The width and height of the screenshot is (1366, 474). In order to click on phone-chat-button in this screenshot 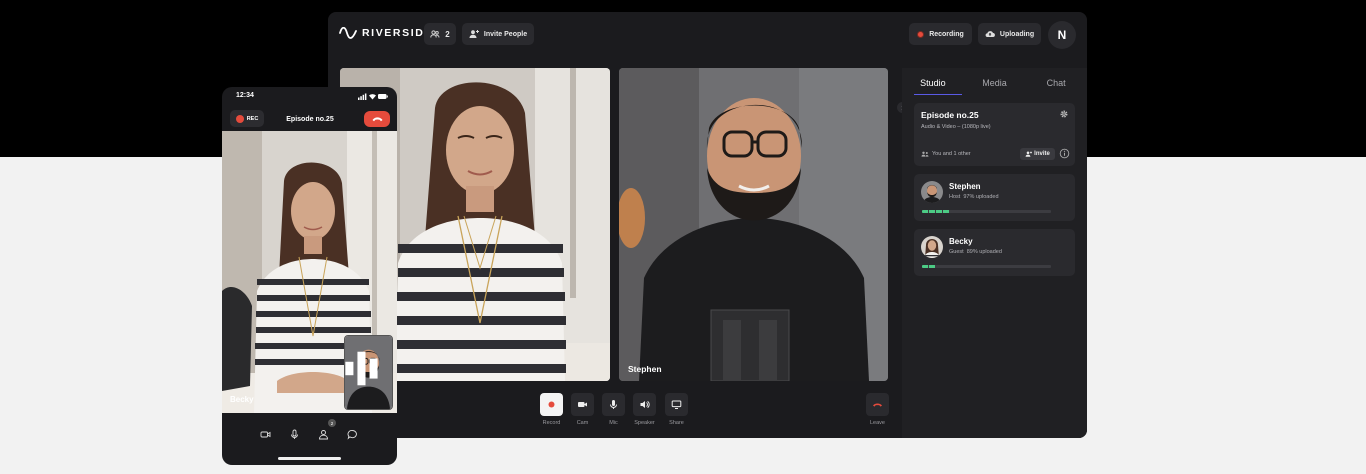, I will do `click(352, 434)`.